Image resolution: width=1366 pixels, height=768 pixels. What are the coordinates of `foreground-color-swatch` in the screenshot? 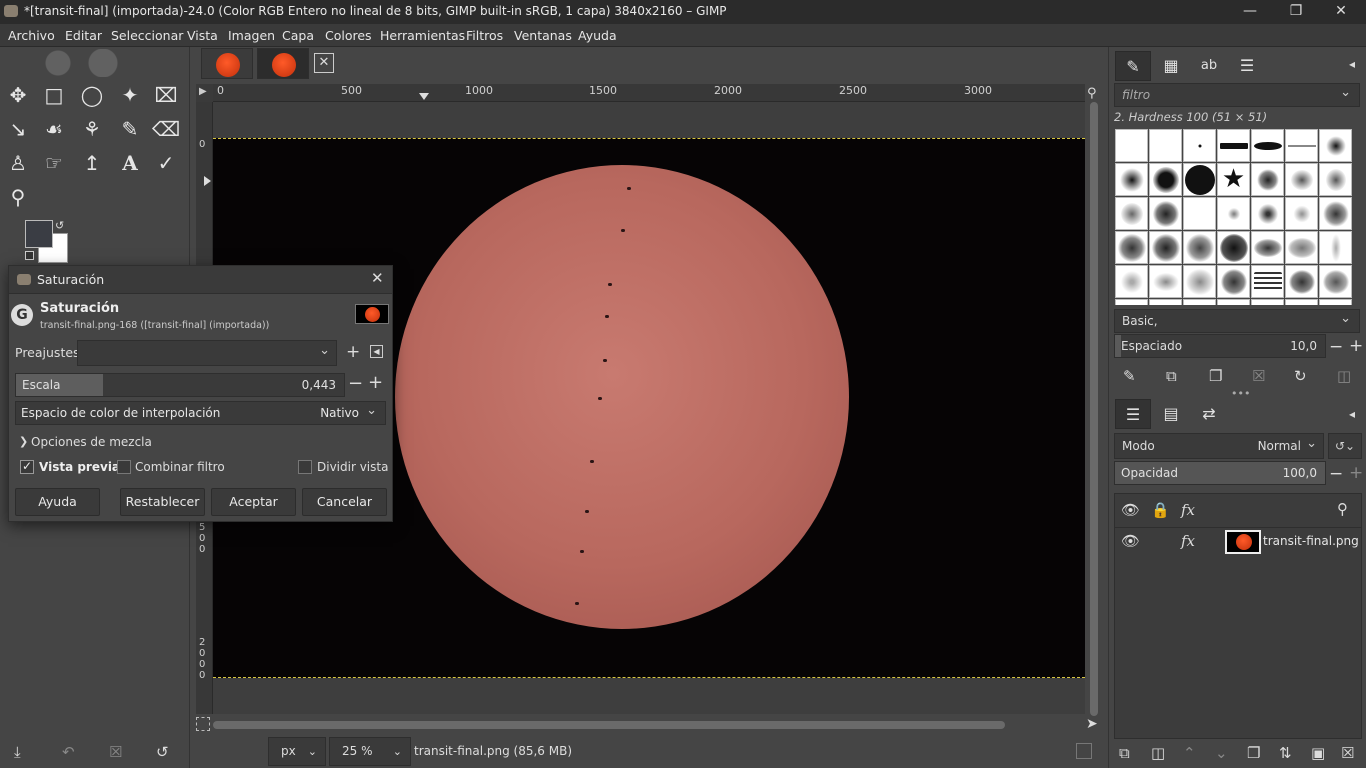 It's located at (39, 234).